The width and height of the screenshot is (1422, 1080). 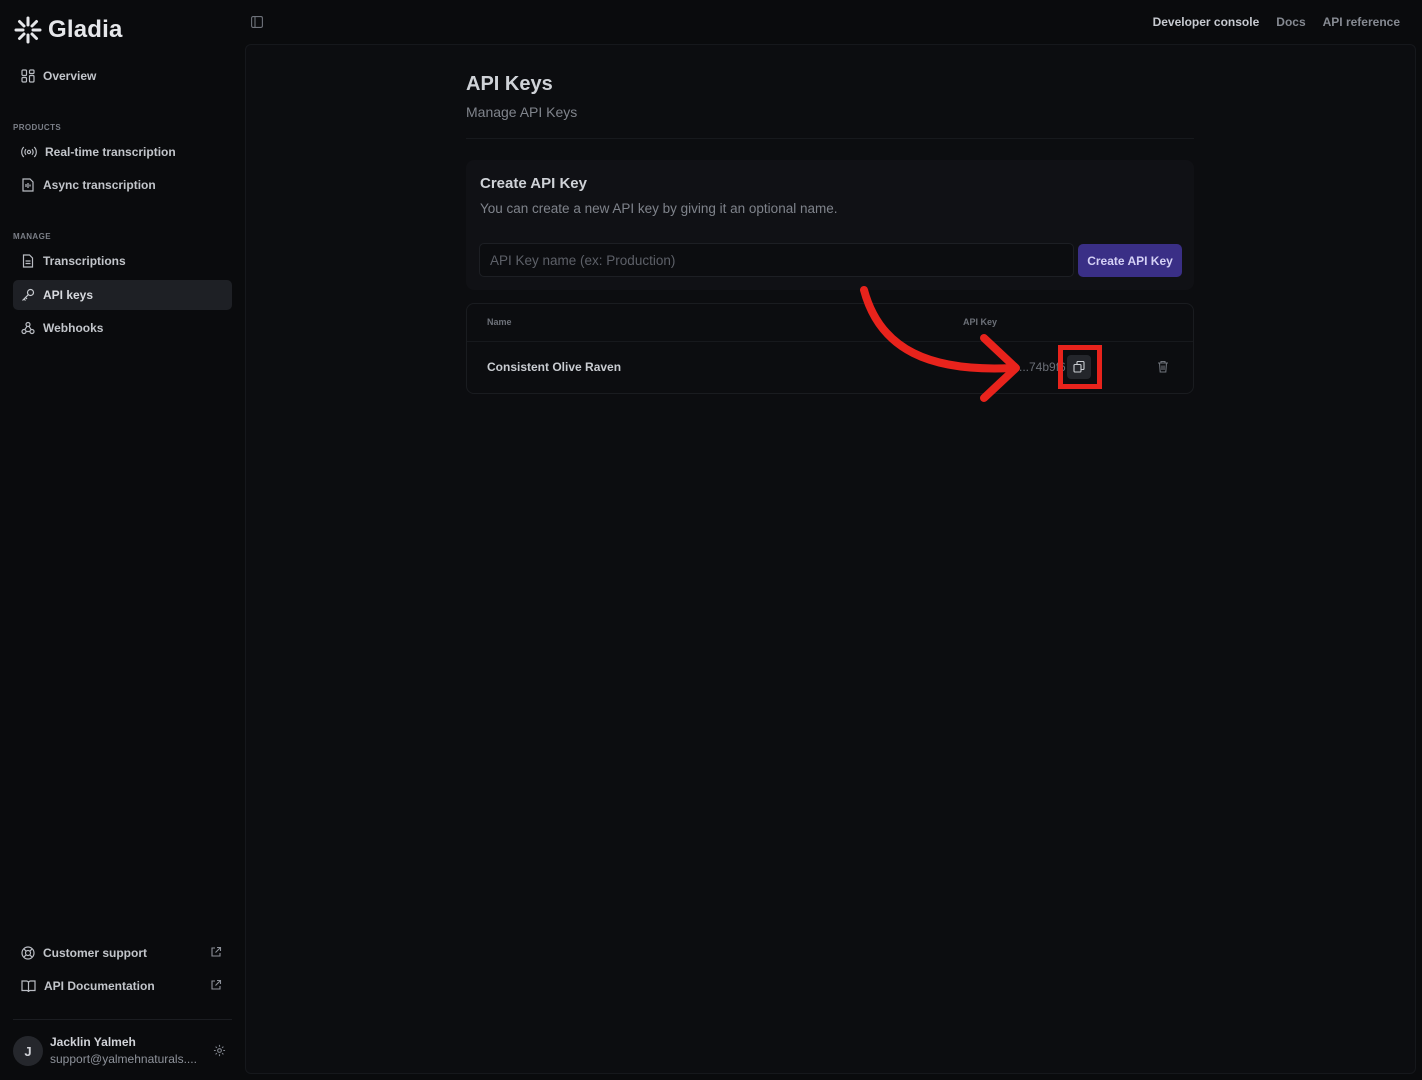 What do you see at coordinates (99, 185) in the screenshot?
I see `sidebar-item-label: Async transcription` at bounding box center [99, 185].